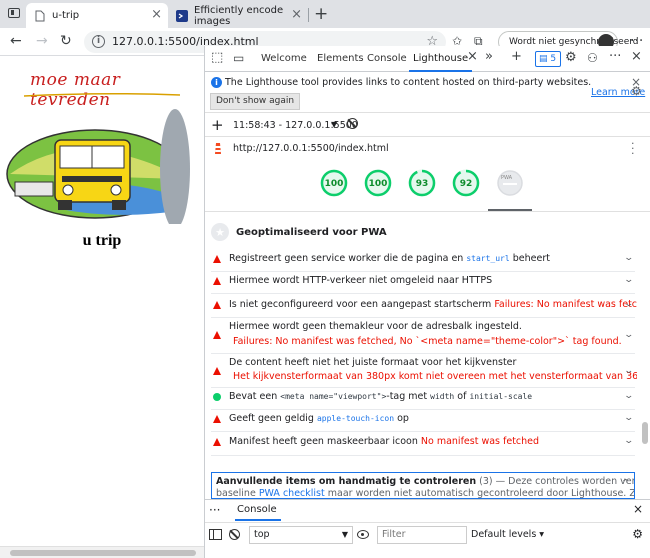 The width and height of the screenshot is (650, 558). What do you see at coordinates (440, 62) in the screenshot?
I see `tab-lighthouse: Lighthouse` at bounding box center [440, 62].